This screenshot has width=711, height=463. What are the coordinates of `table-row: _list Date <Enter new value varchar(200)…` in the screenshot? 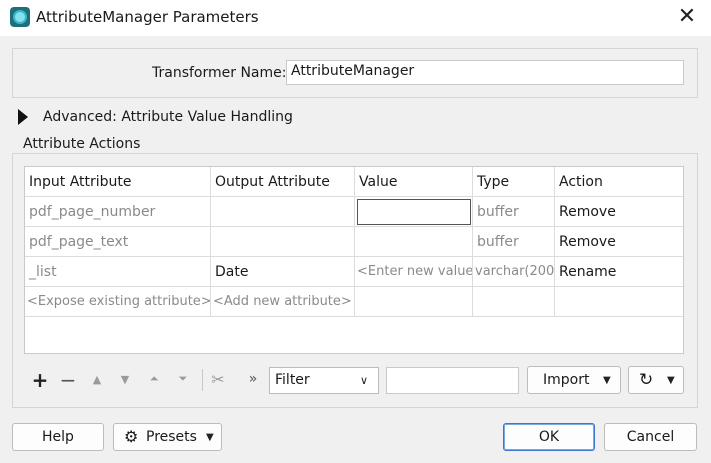 It's located at (354, 271).